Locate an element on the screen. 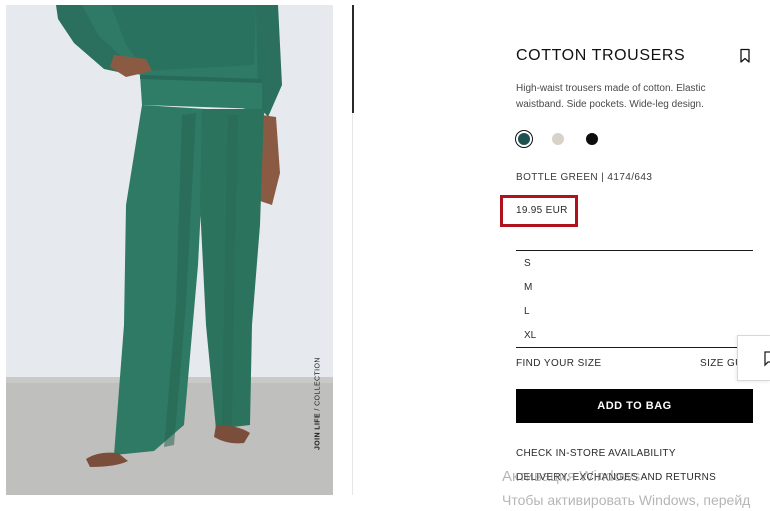 This screenshot has height=511, width=770. caption-rest: / COLLECTION is located at coordinates (318, 385).